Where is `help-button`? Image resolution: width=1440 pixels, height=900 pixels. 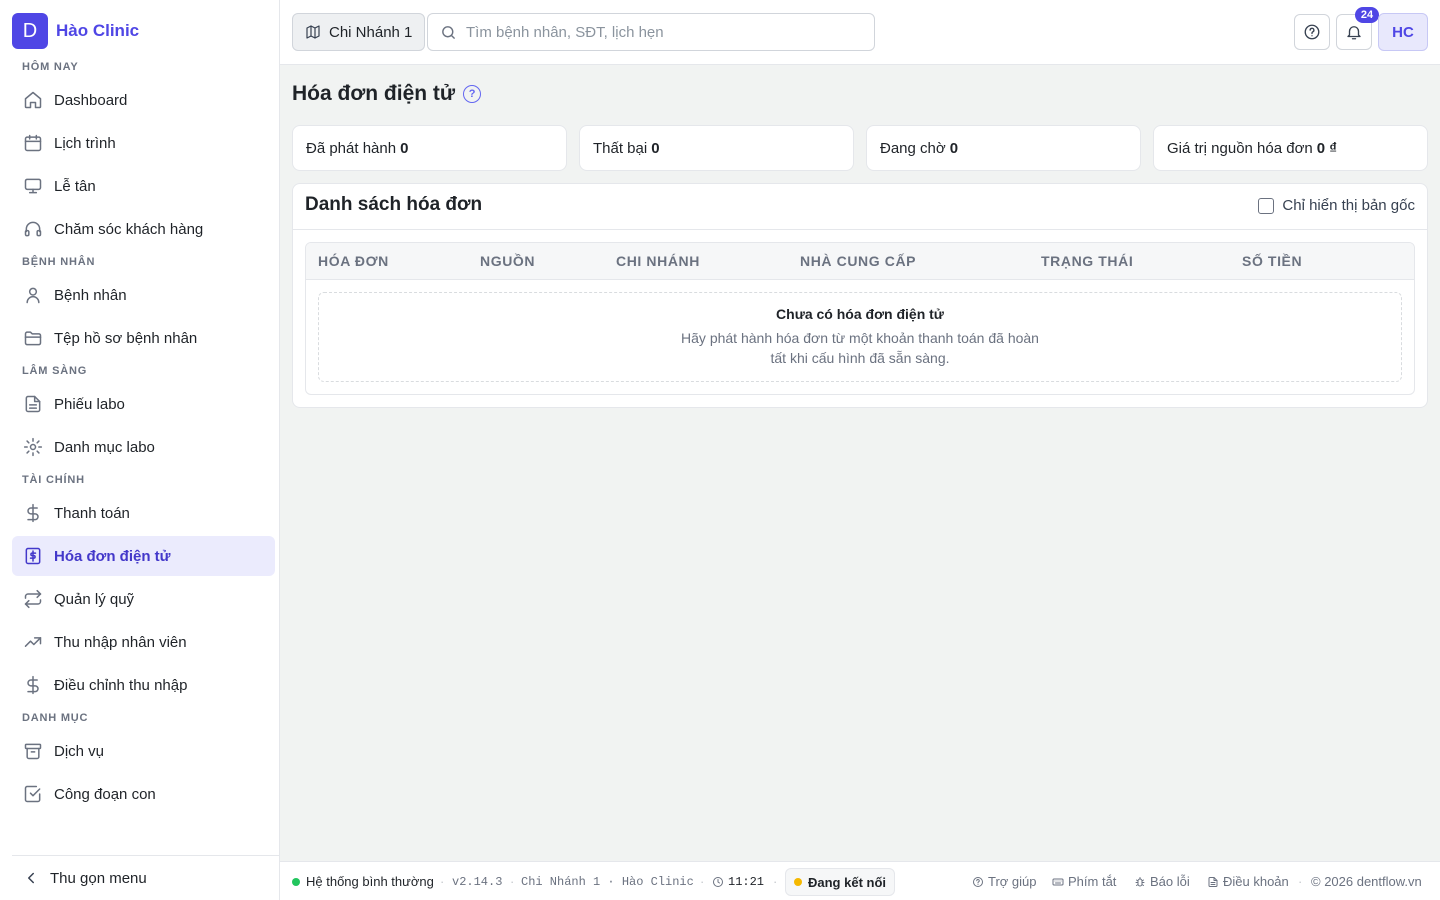
help-button is located at coordinates (1312, 32).